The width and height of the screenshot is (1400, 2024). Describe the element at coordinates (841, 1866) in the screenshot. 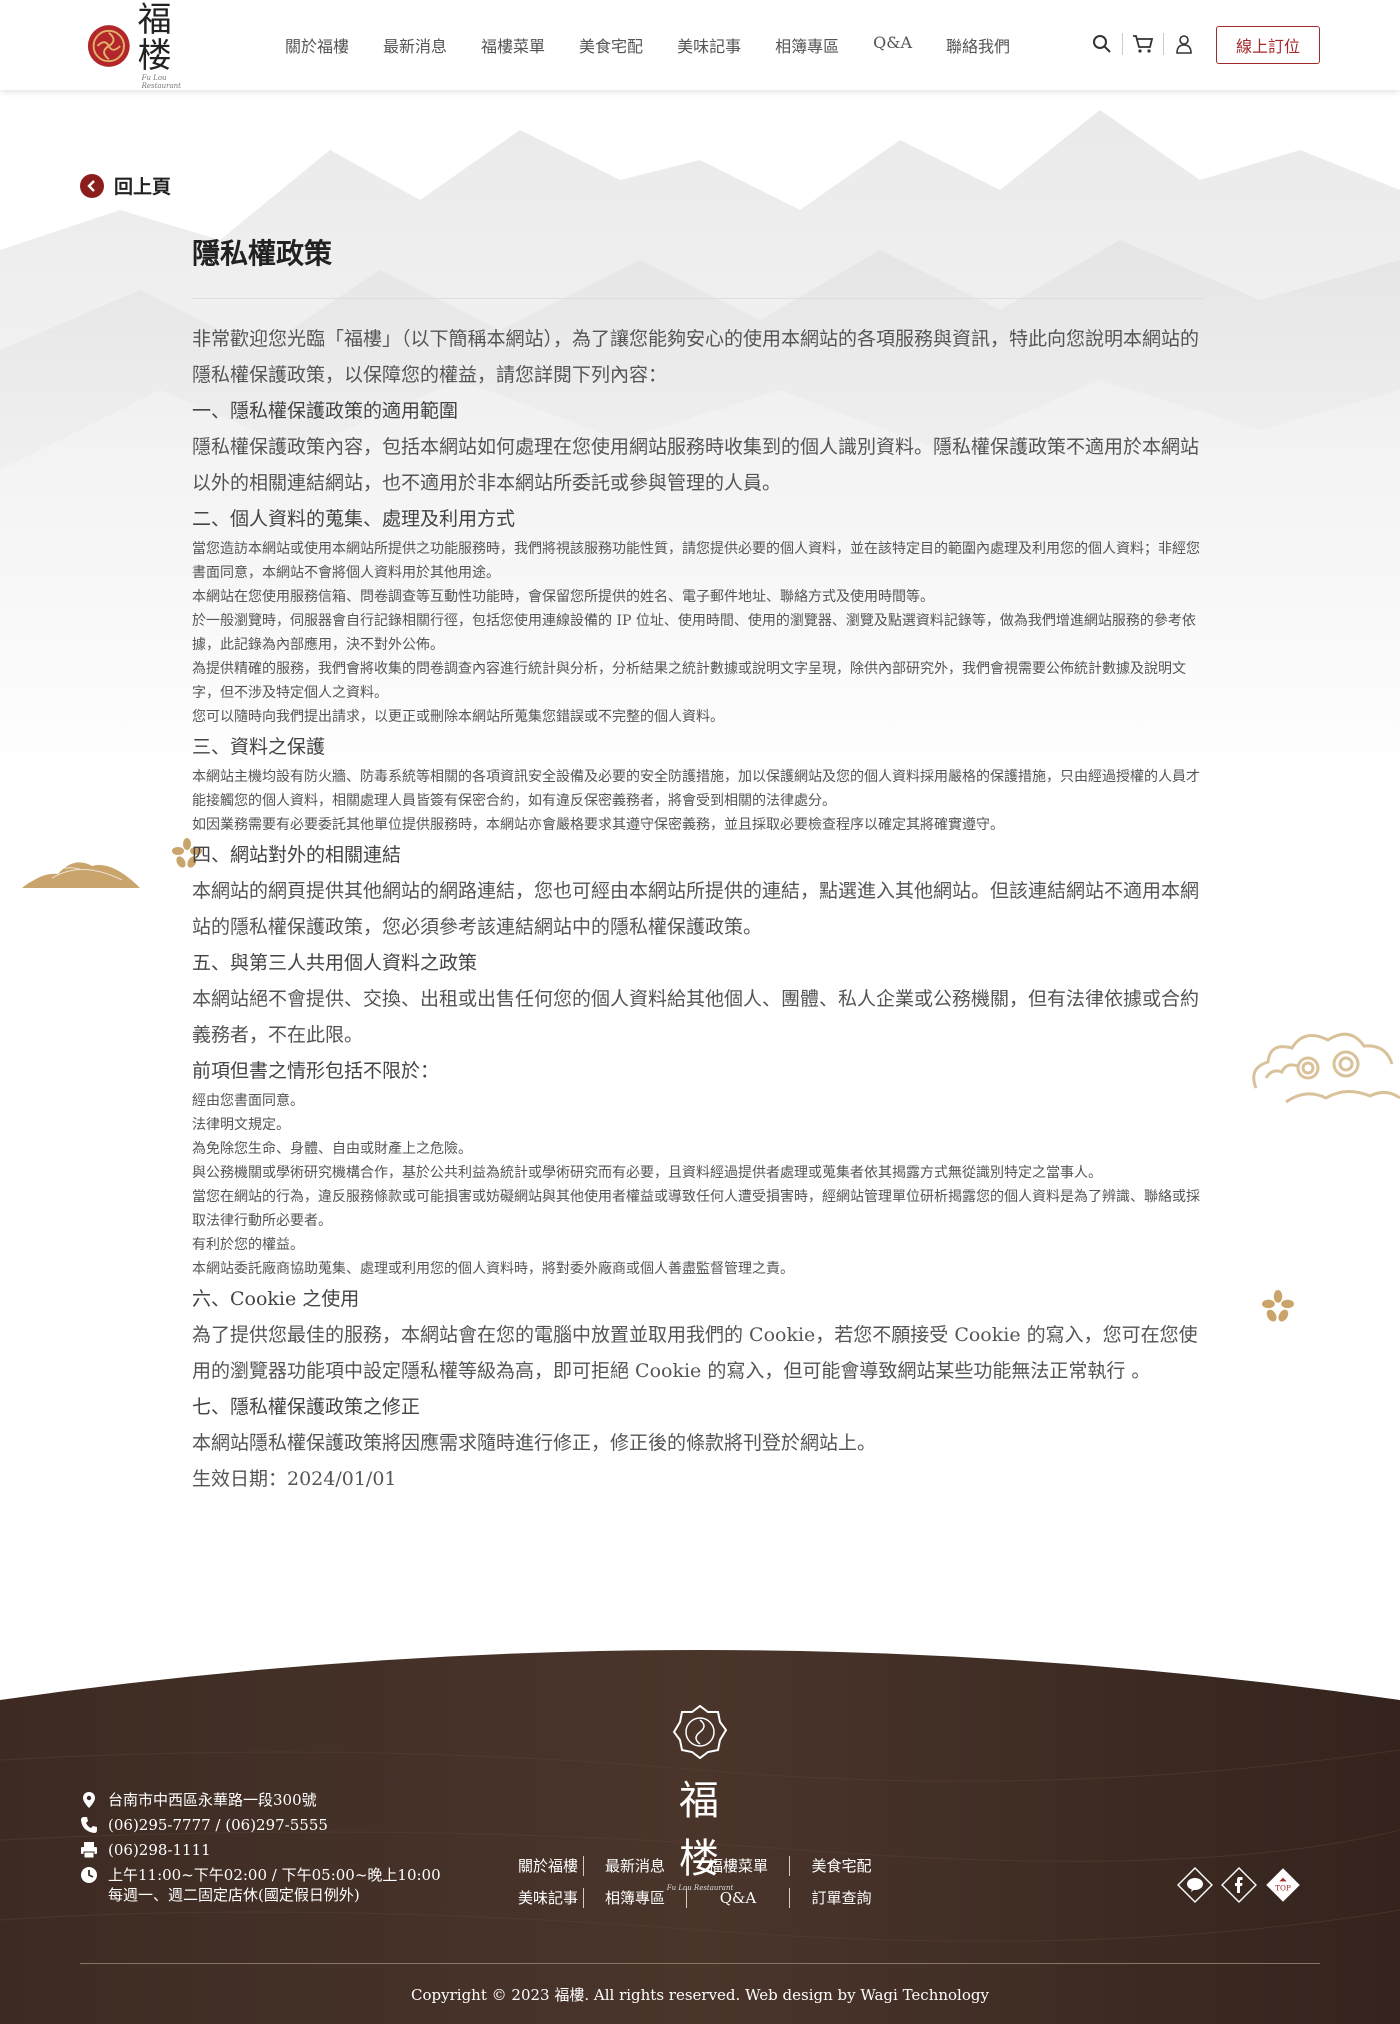

I see `footer-link-delivery: 美食宅配` at that location.